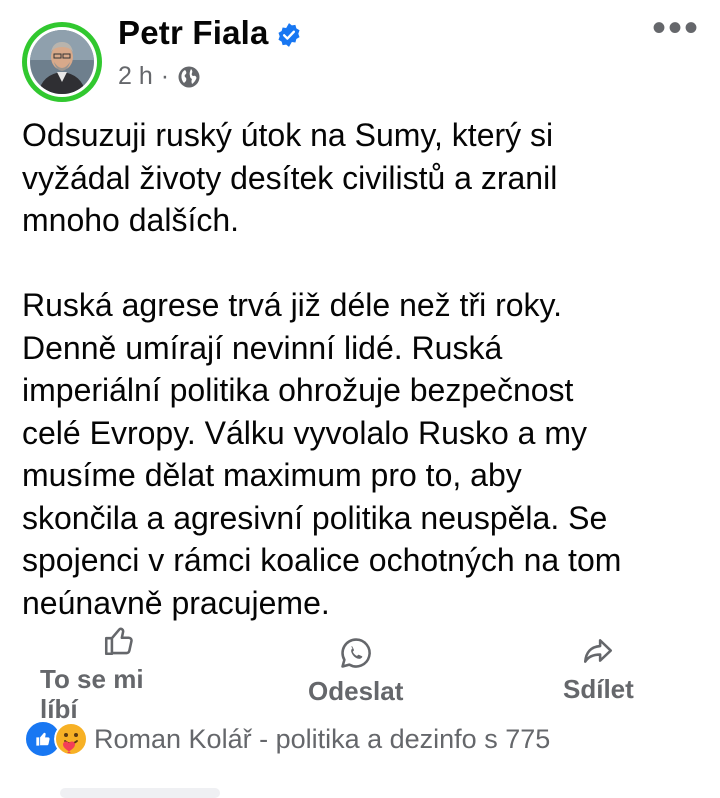  Describe the element at coordinates (598, 689) in the screenshot. I see `share-label: Sdílet` at that location.